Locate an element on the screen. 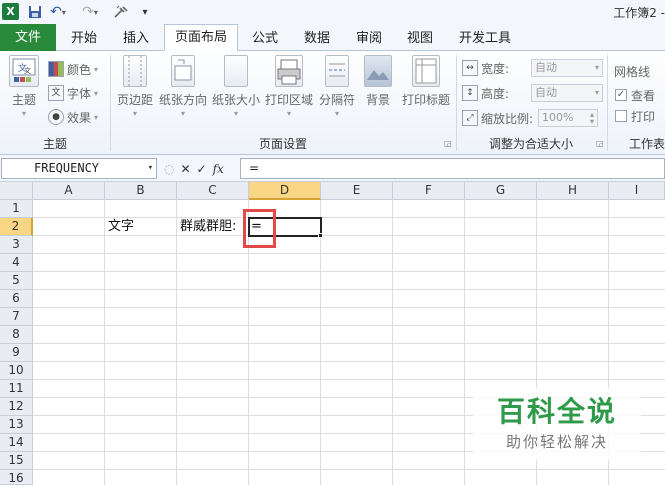 The image size is (665, 485). name-box-dropdown-icon: ▾ is located at coordinates (150, 168).